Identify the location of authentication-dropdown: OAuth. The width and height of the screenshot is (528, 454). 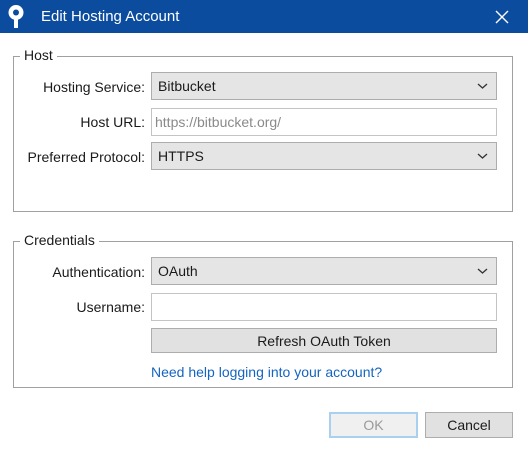
(324, 271).